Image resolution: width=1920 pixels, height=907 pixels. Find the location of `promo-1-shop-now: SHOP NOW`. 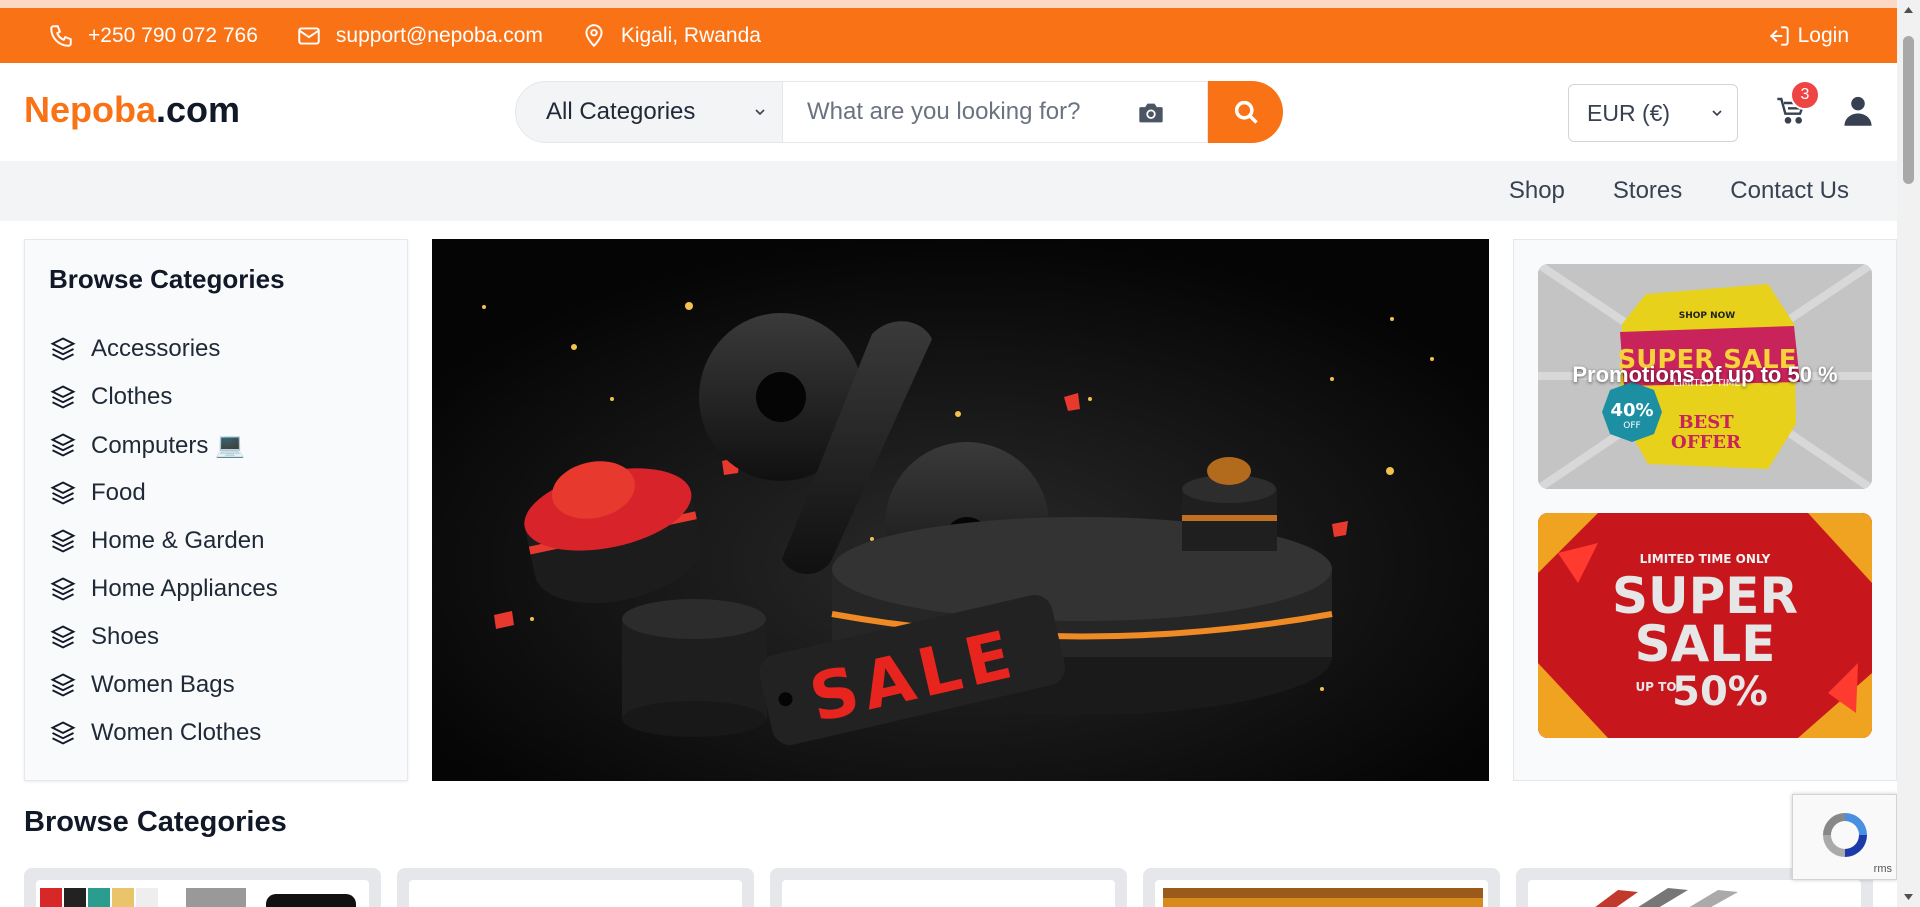

promo-1-shop-now: SHOP NOW is located at coordinates (1707, 316).